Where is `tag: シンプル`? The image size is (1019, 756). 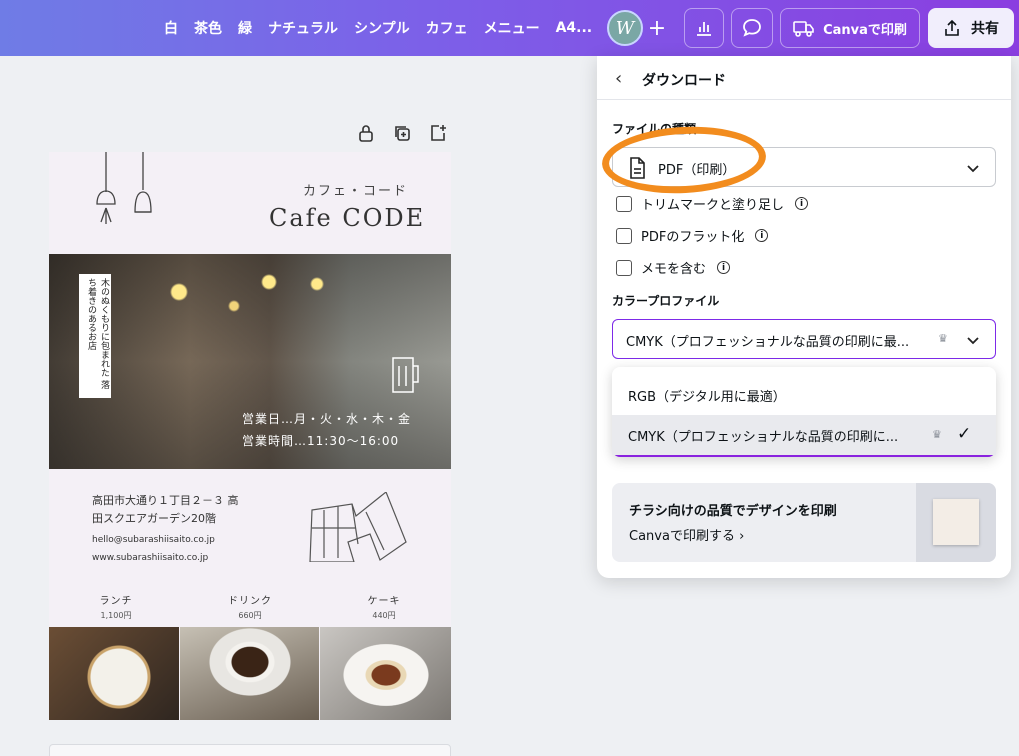
tag: シンプル is located at coordinates (382, 28).